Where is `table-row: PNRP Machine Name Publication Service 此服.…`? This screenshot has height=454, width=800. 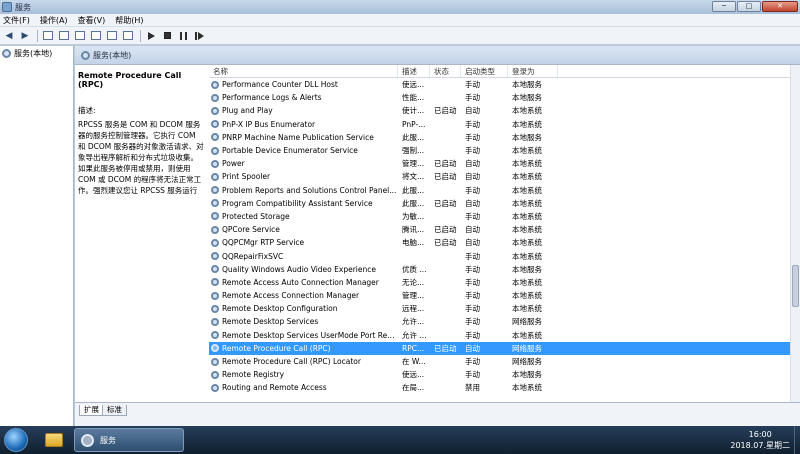 table-row: PNRP Machine Name Publication Service 此服.… is located at coordinates (499, 137).